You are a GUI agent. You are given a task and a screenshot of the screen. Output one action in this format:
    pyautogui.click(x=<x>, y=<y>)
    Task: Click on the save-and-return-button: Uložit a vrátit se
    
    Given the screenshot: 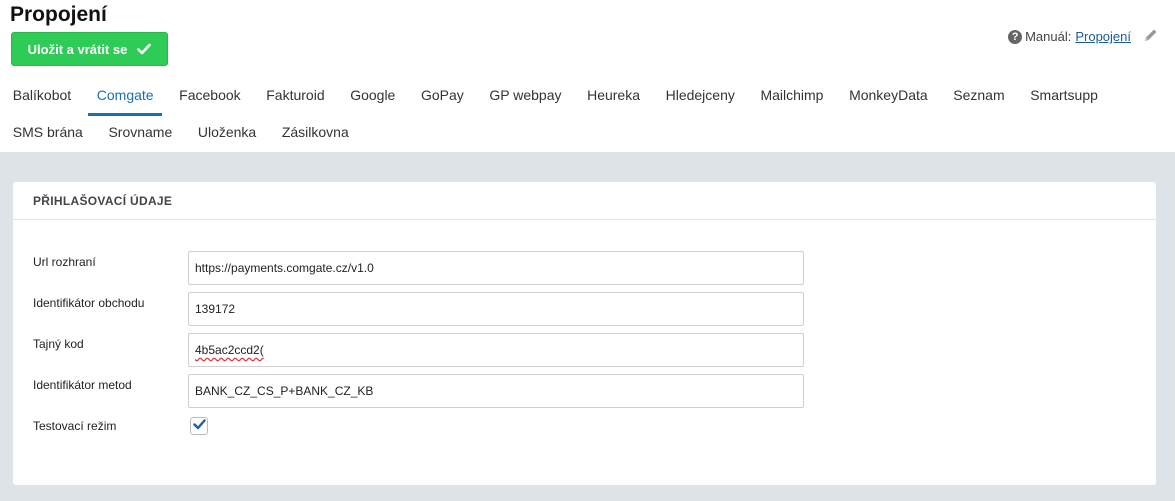 What is the action you would take?
    pyautogui.click(x=89, y=49)
    